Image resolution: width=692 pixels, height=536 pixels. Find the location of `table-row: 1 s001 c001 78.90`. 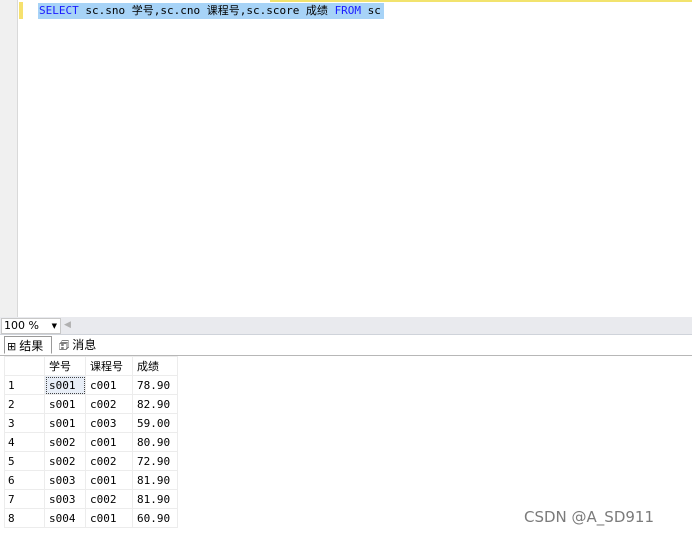

table-row: 1 s001 c001 78.90 is located at coordinates (91, 385).